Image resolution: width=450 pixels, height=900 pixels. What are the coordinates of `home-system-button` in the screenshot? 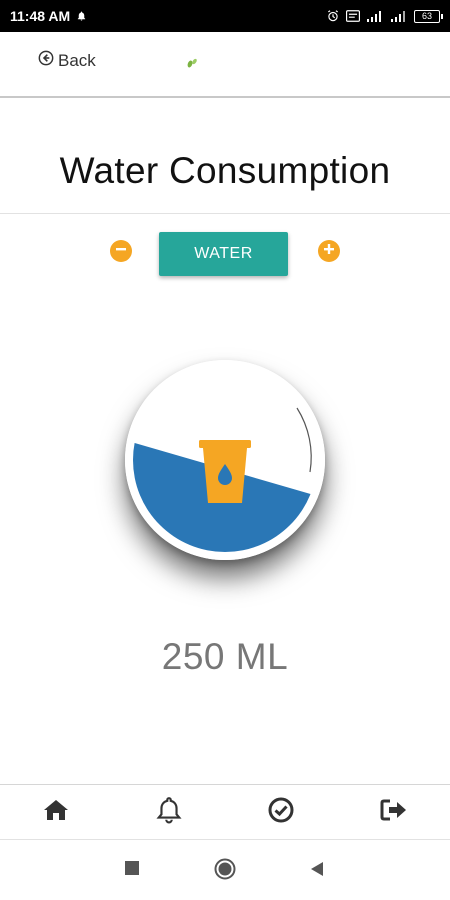 It's located at (225, 871).